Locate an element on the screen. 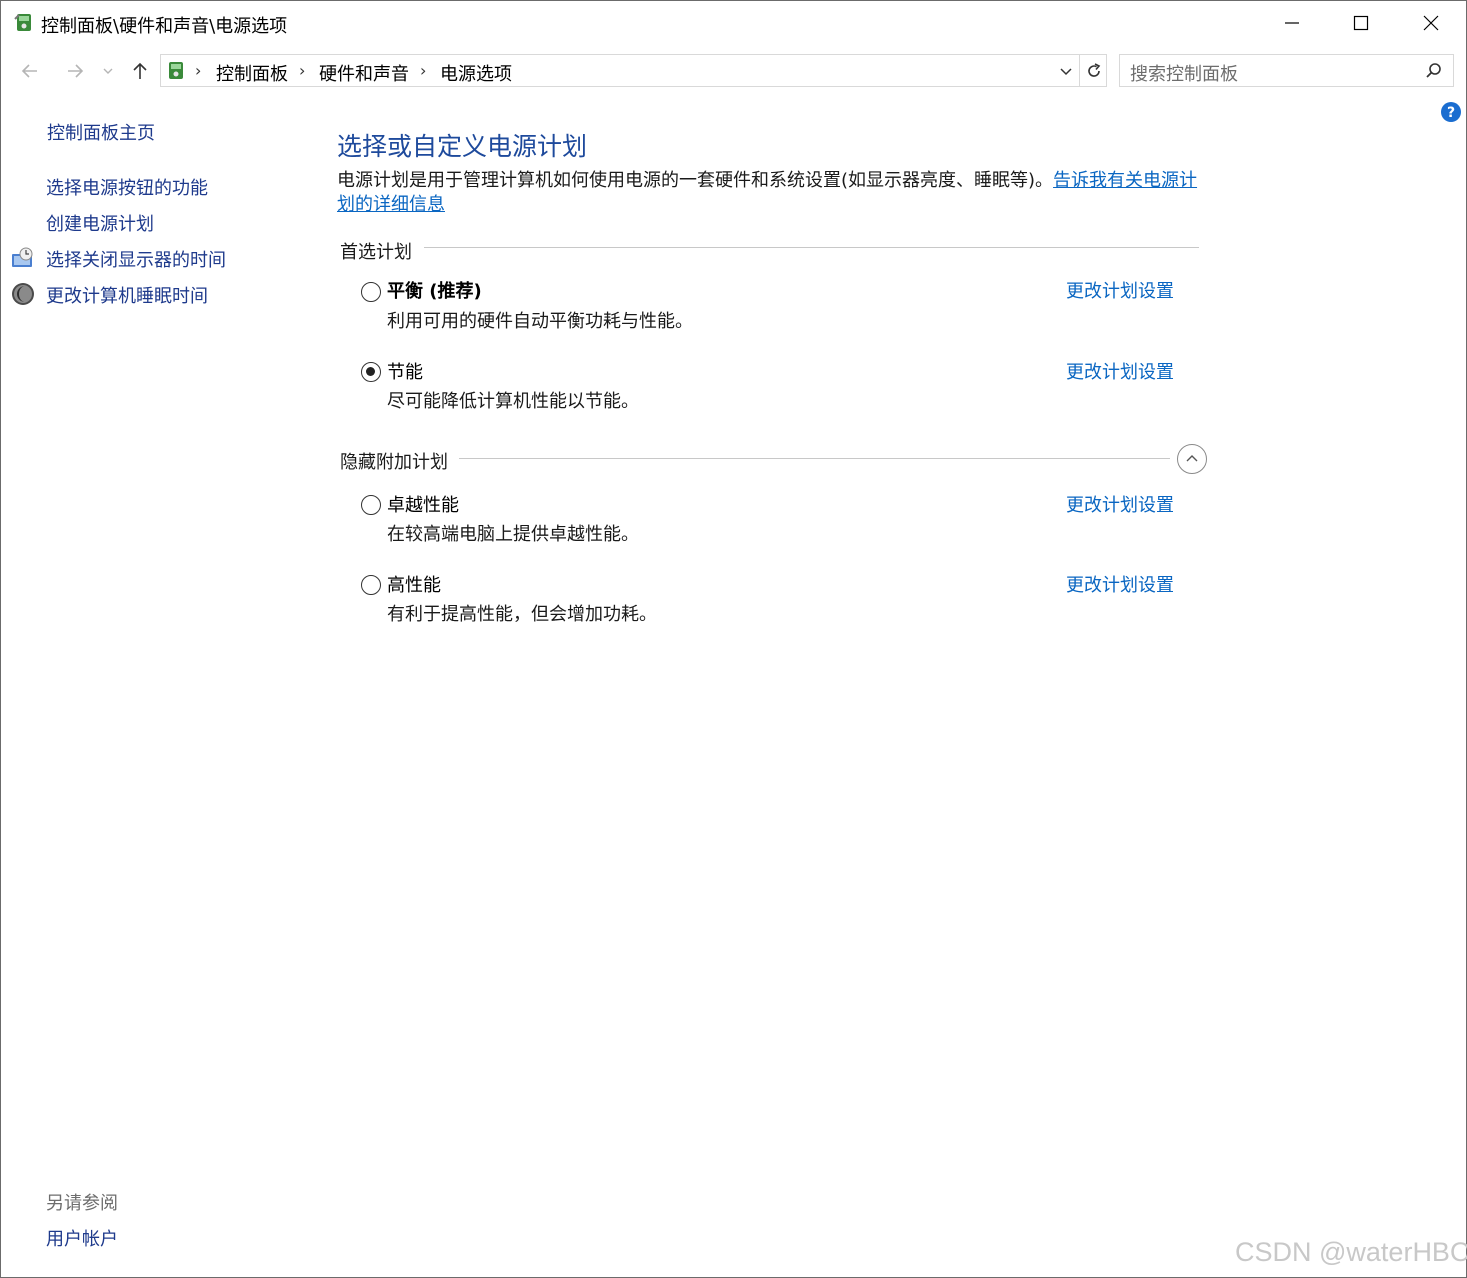 The height and width of the screenshot is (1278, 1467). minimize-button is located at coordinates (1292, 23).